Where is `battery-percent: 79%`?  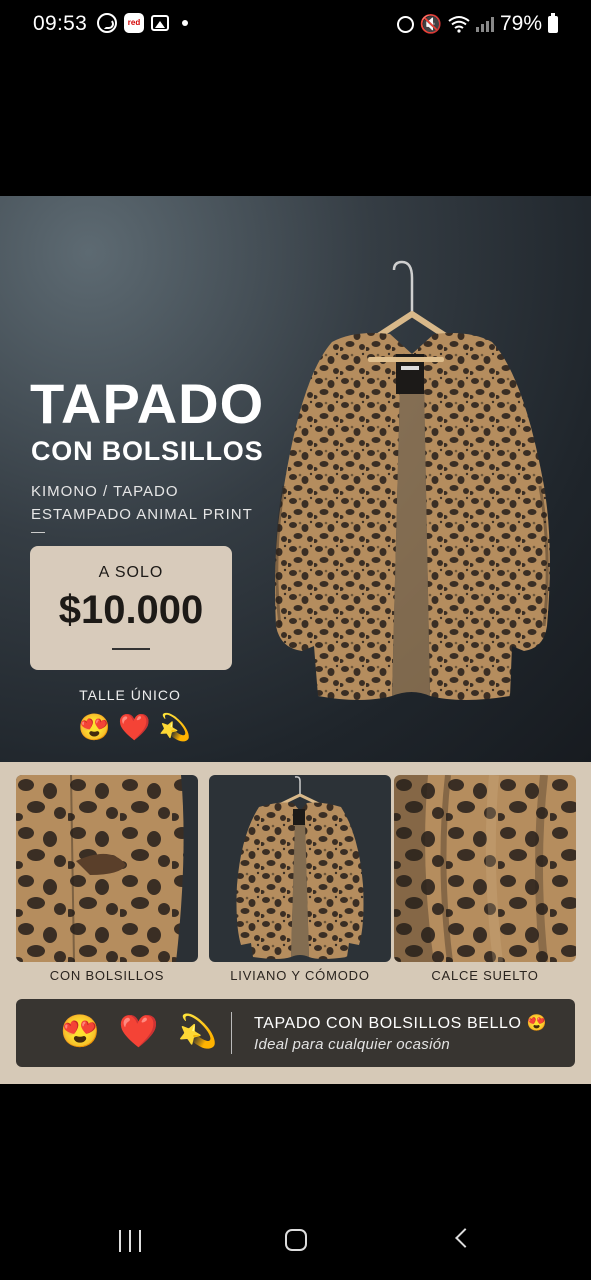 battery-percent: 79% is located at coordinates (520, 23).